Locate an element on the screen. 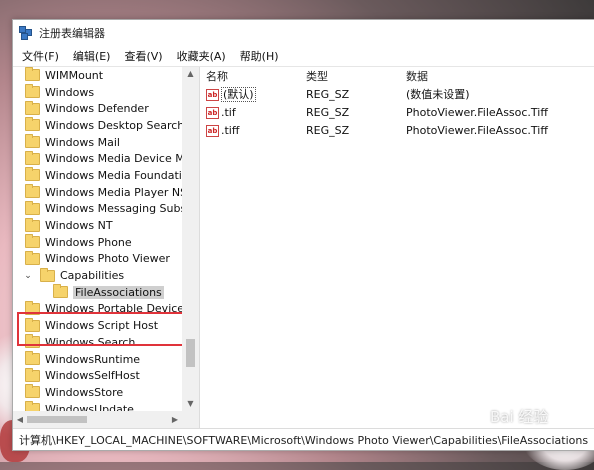 This screenshot has width=594, height=470. tree-item: WIMMount is located at coordinates (97, 75).